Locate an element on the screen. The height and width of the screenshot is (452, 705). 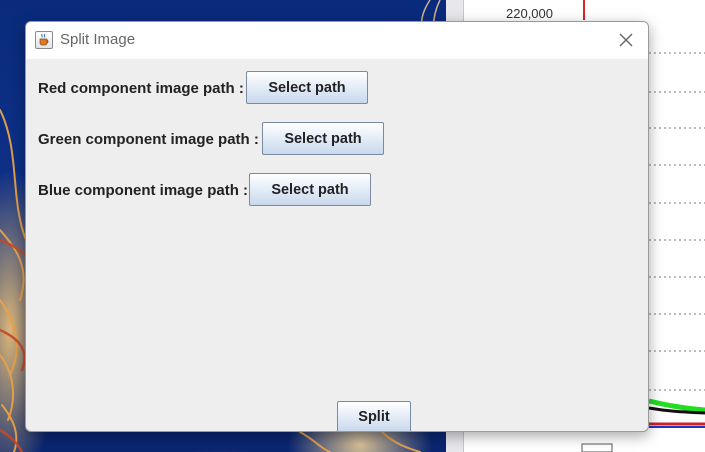
close-button is located at coordinates (626, 40).